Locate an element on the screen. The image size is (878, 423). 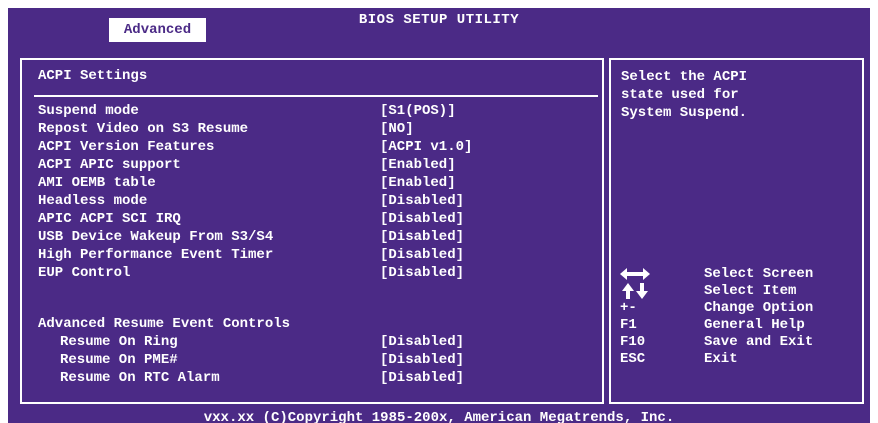
tab-advanced: Advanced is located at coordinates (157, 30).